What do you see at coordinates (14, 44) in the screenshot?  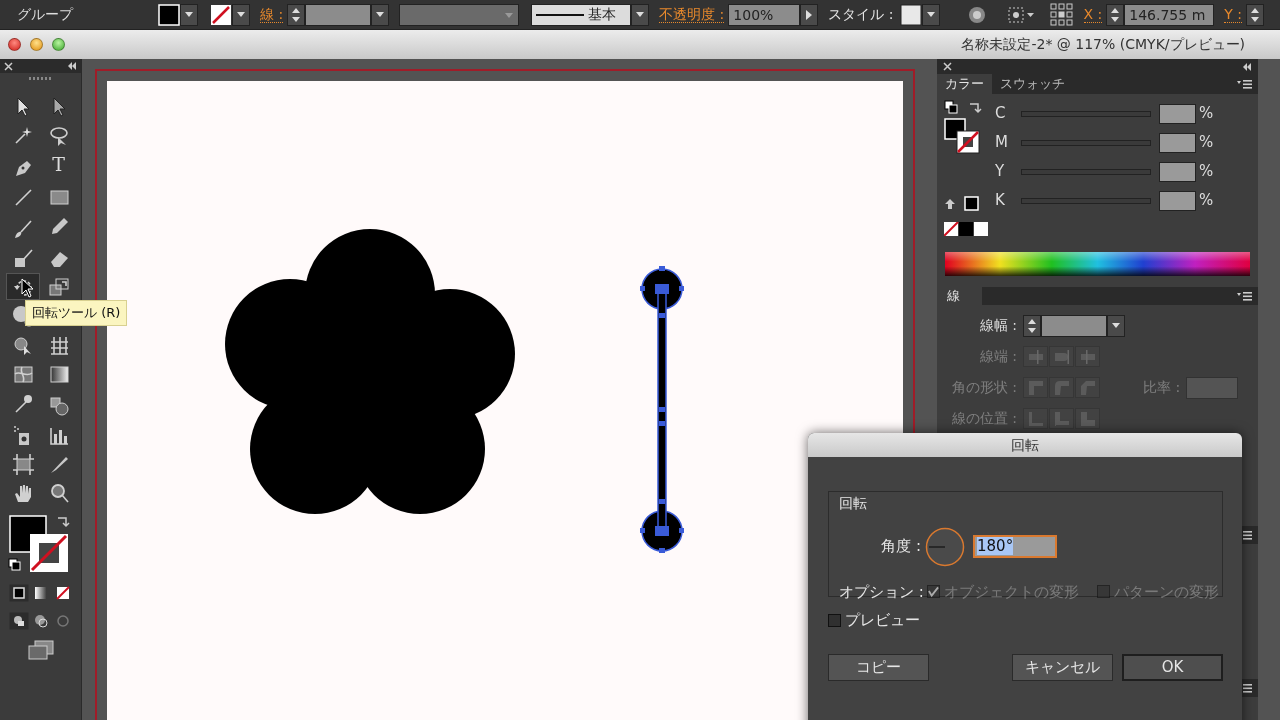 I see `close-button` at bounding box center [14, 44].